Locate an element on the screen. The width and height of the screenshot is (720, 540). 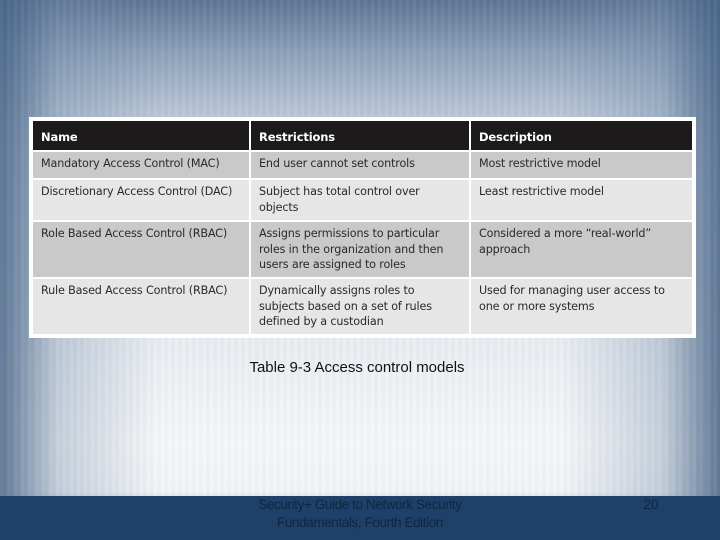
column-header-restrictions: Restrictions is located at coordinates (360, 135).